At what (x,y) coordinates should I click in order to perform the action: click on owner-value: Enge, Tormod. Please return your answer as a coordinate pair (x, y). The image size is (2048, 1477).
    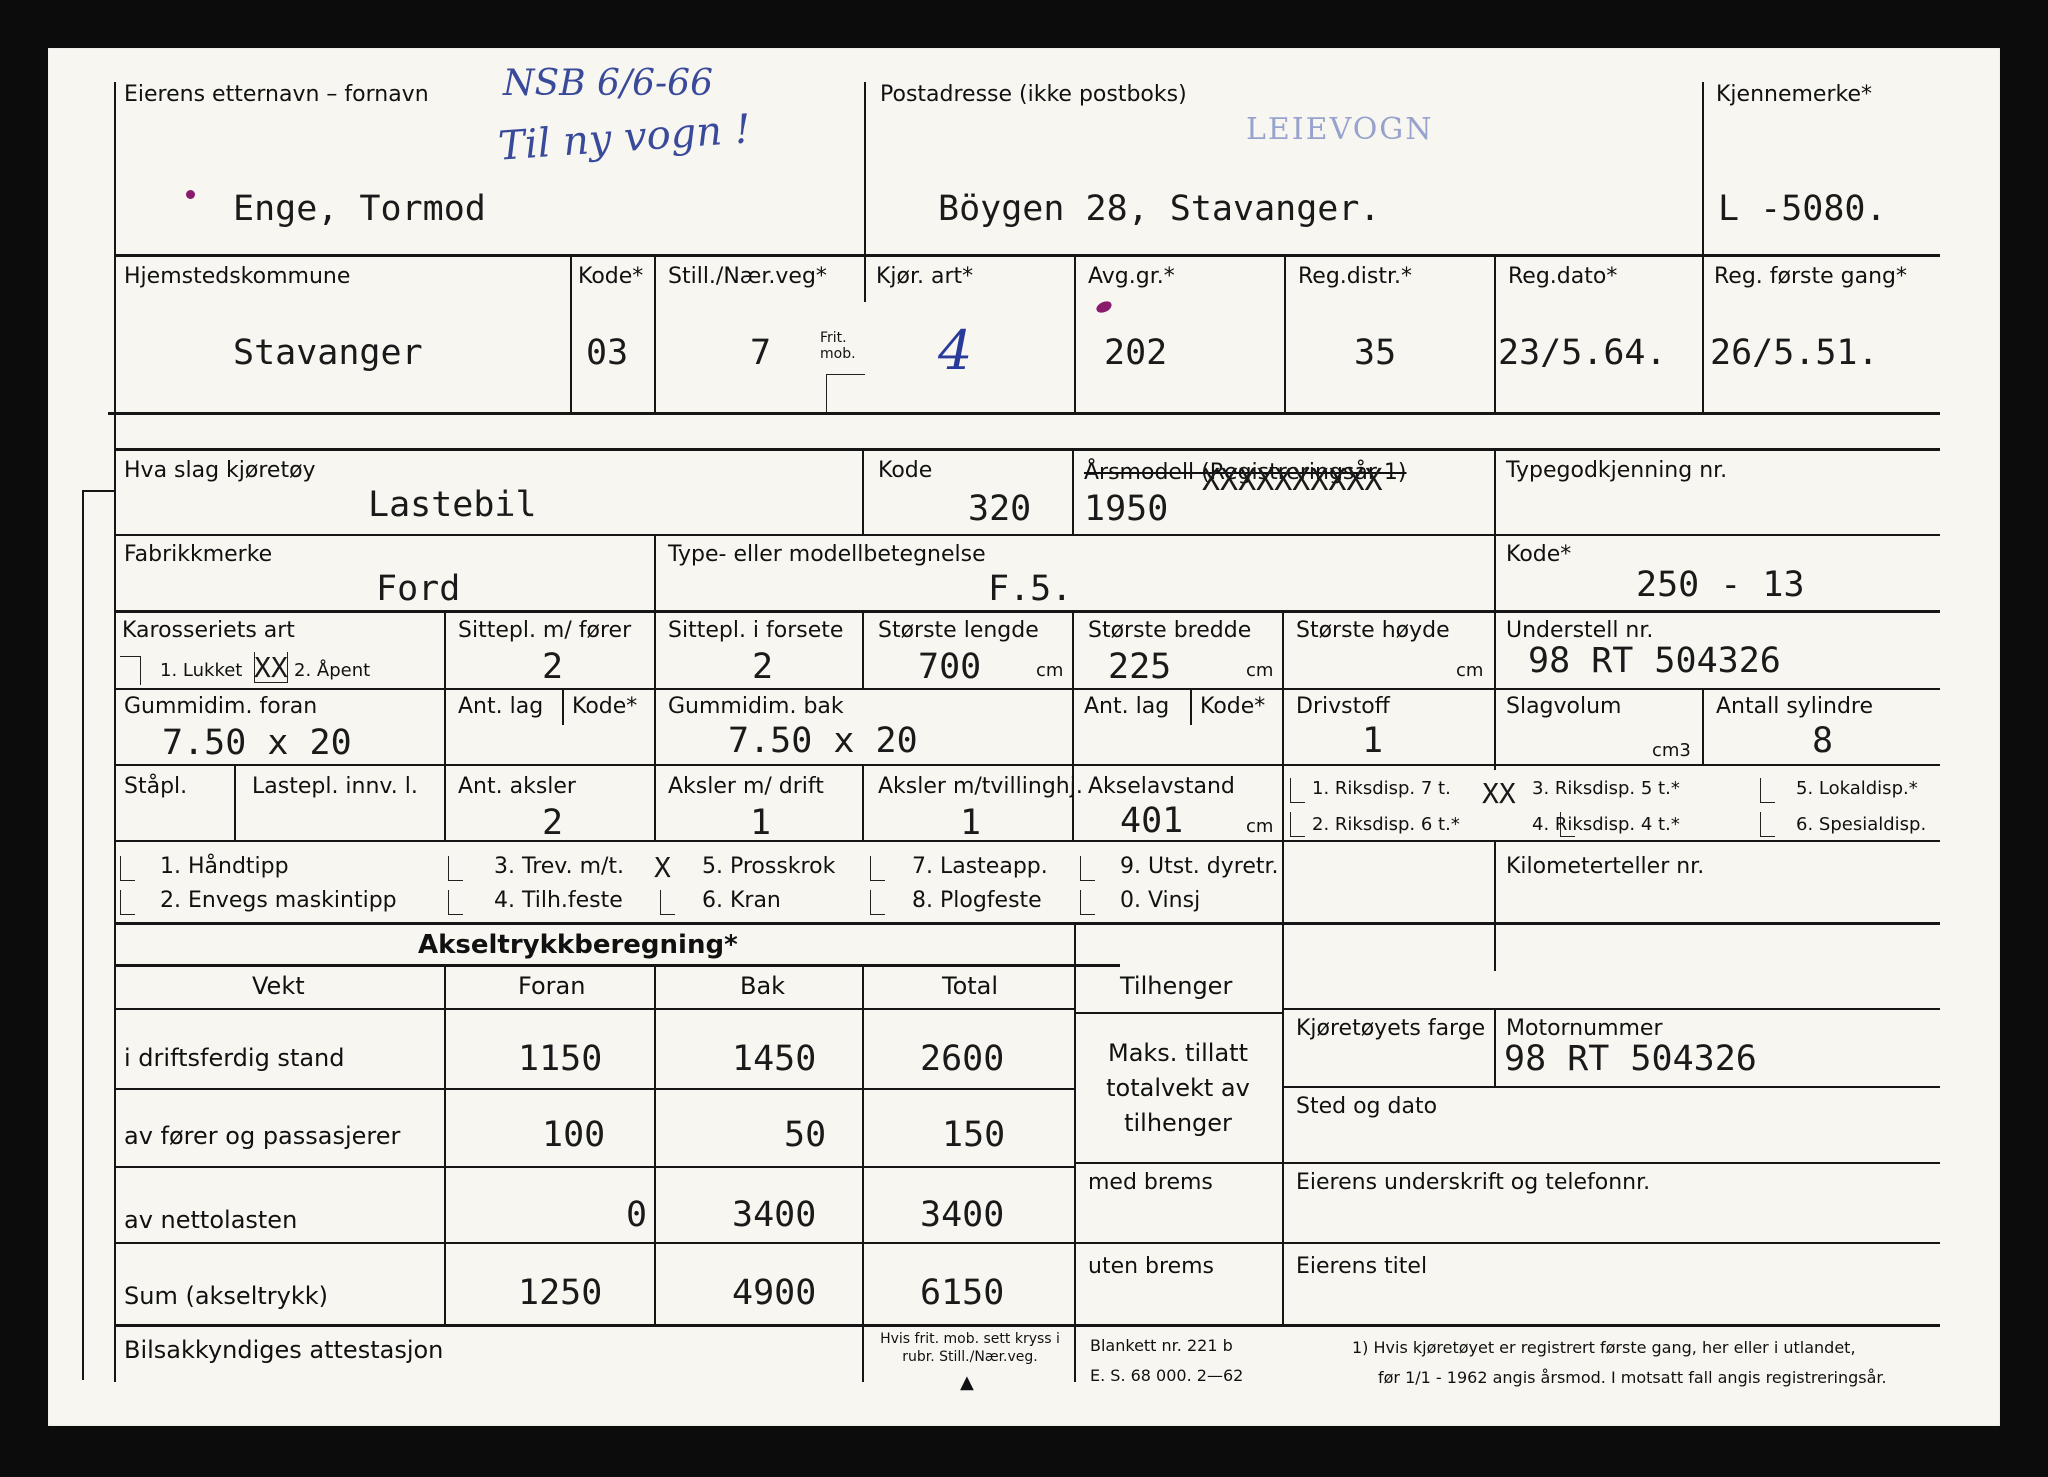
    Looking at the image, I should click on (359, 209).